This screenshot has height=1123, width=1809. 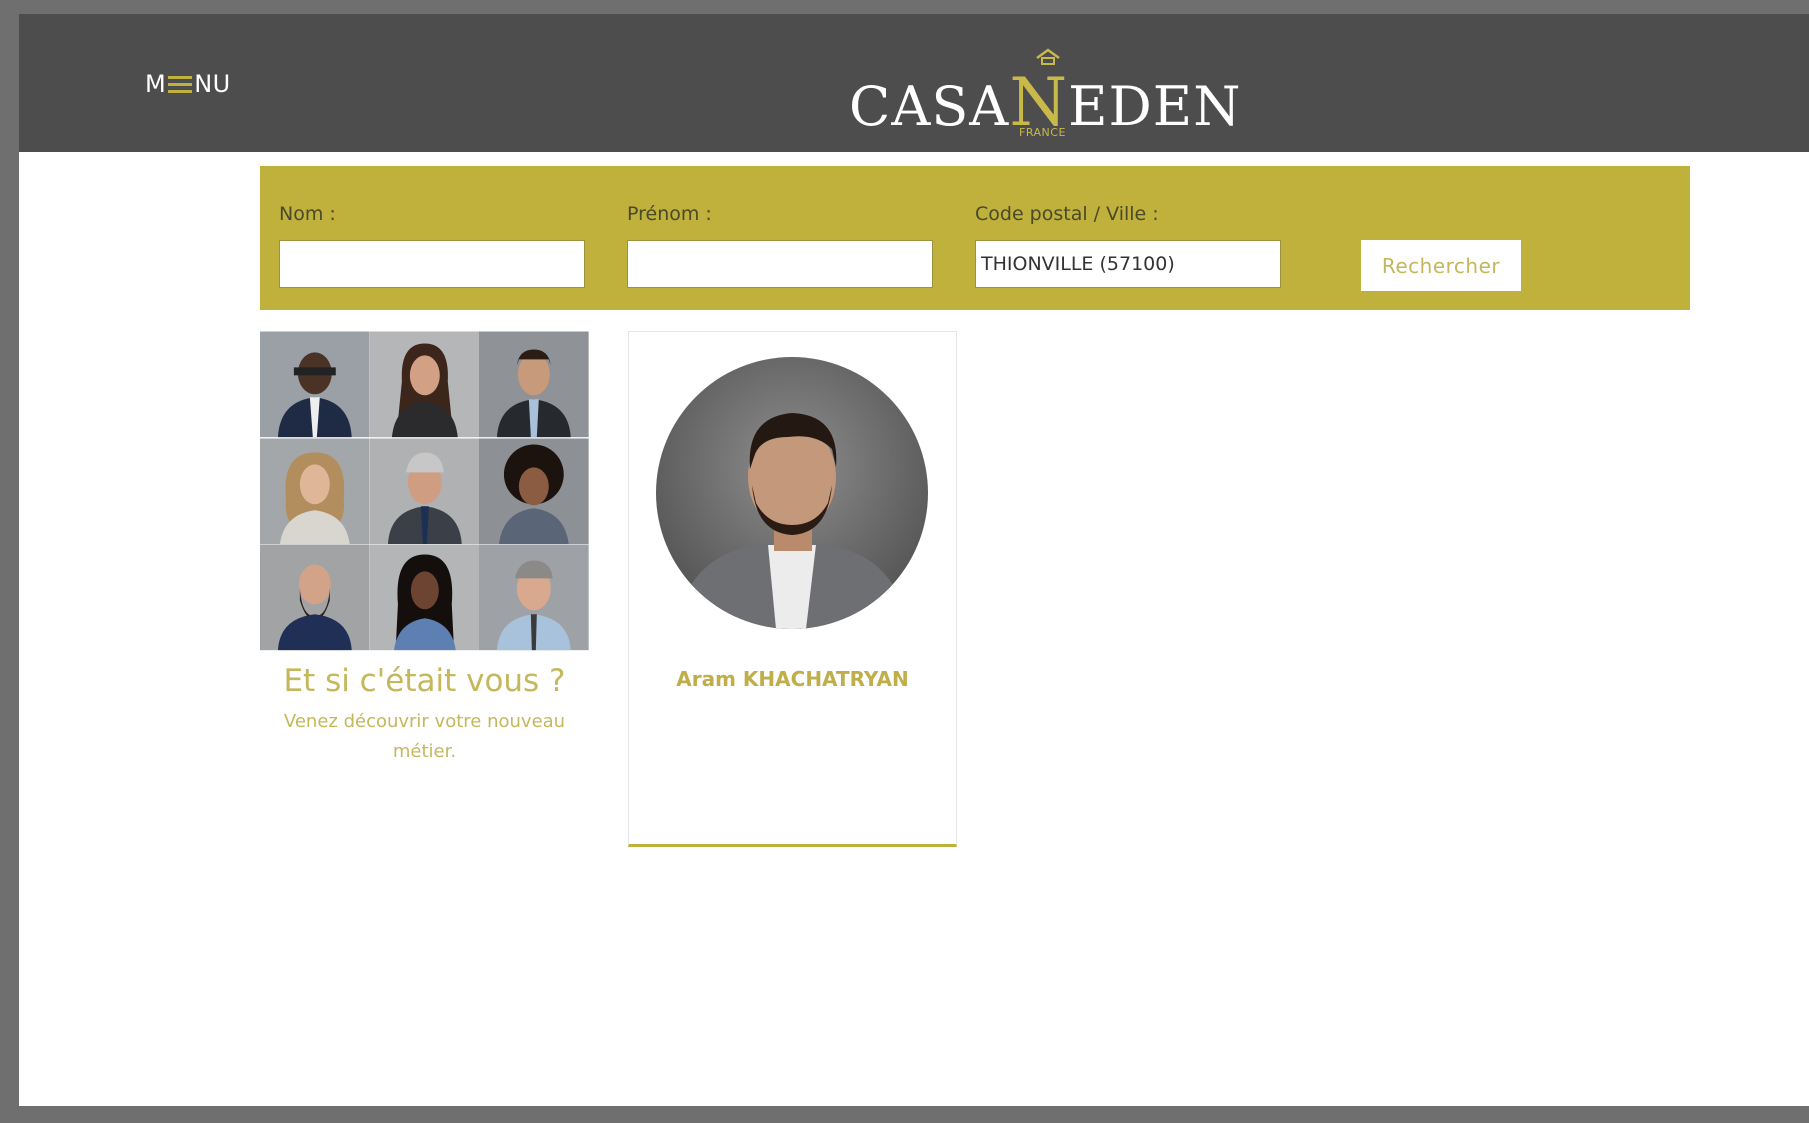 What do you see at coordinates (424, 751) in the screenshot?
I see `promo-subtitle-line: métier.` at bounding box center [424, 751].